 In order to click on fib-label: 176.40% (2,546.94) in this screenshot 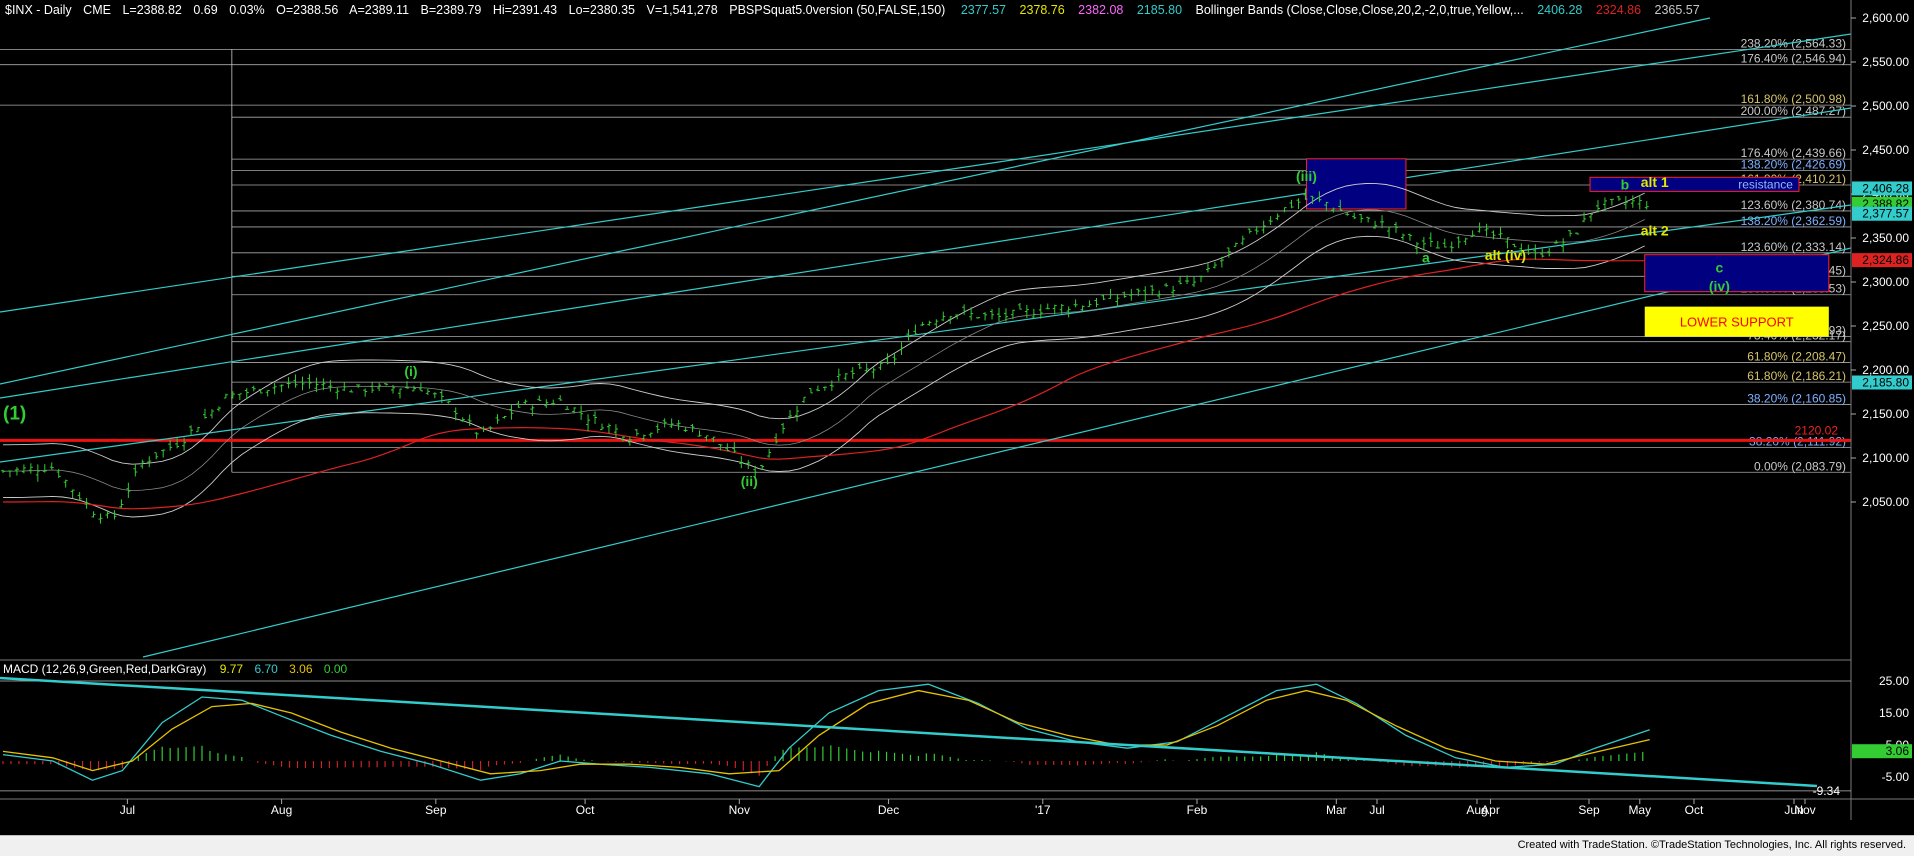, I will do `click(1793, 59)`.